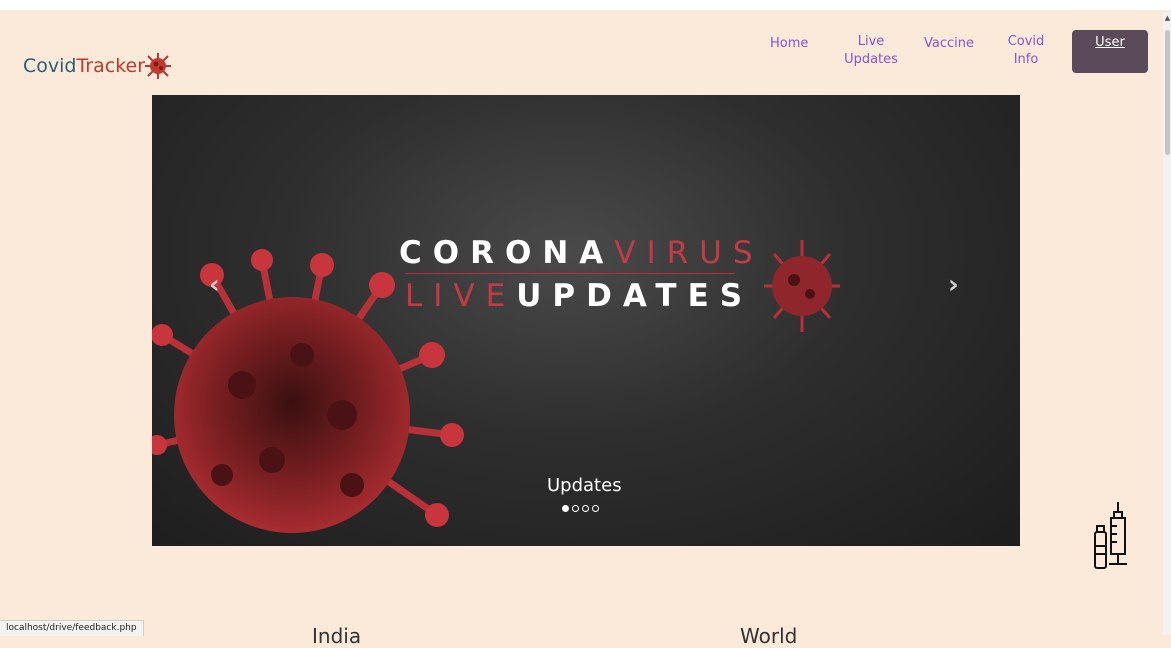  Describe the element at coordinates (769, 636) in the screenshot. I see `section-heading-world: World` at that location.